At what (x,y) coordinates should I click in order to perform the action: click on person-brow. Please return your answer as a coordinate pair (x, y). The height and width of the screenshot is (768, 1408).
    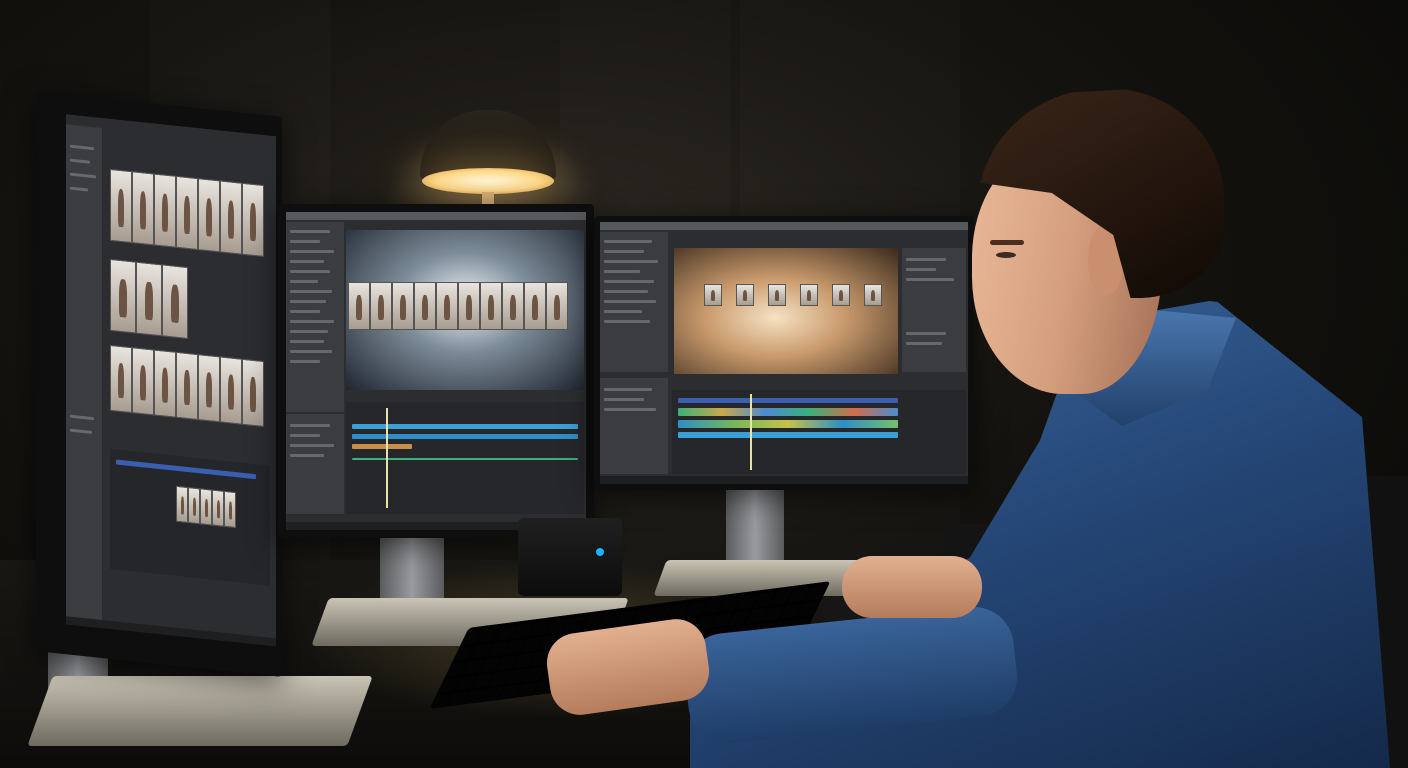
    Looking at the image, I should click on (1007, 242).